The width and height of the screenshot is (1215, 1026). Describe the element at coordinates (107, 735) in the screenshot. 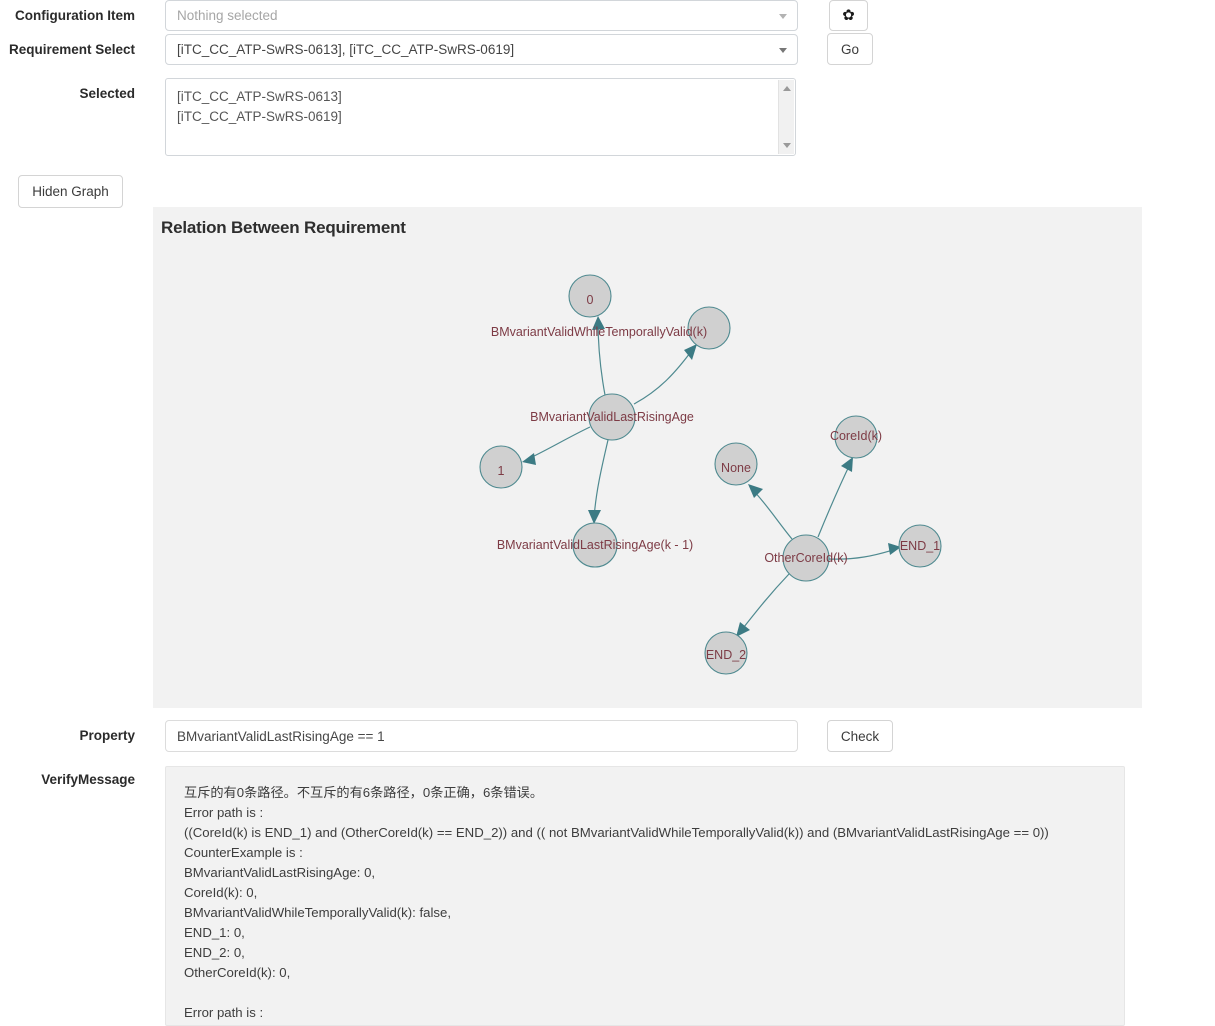

I see `property-label: Property` at that location.